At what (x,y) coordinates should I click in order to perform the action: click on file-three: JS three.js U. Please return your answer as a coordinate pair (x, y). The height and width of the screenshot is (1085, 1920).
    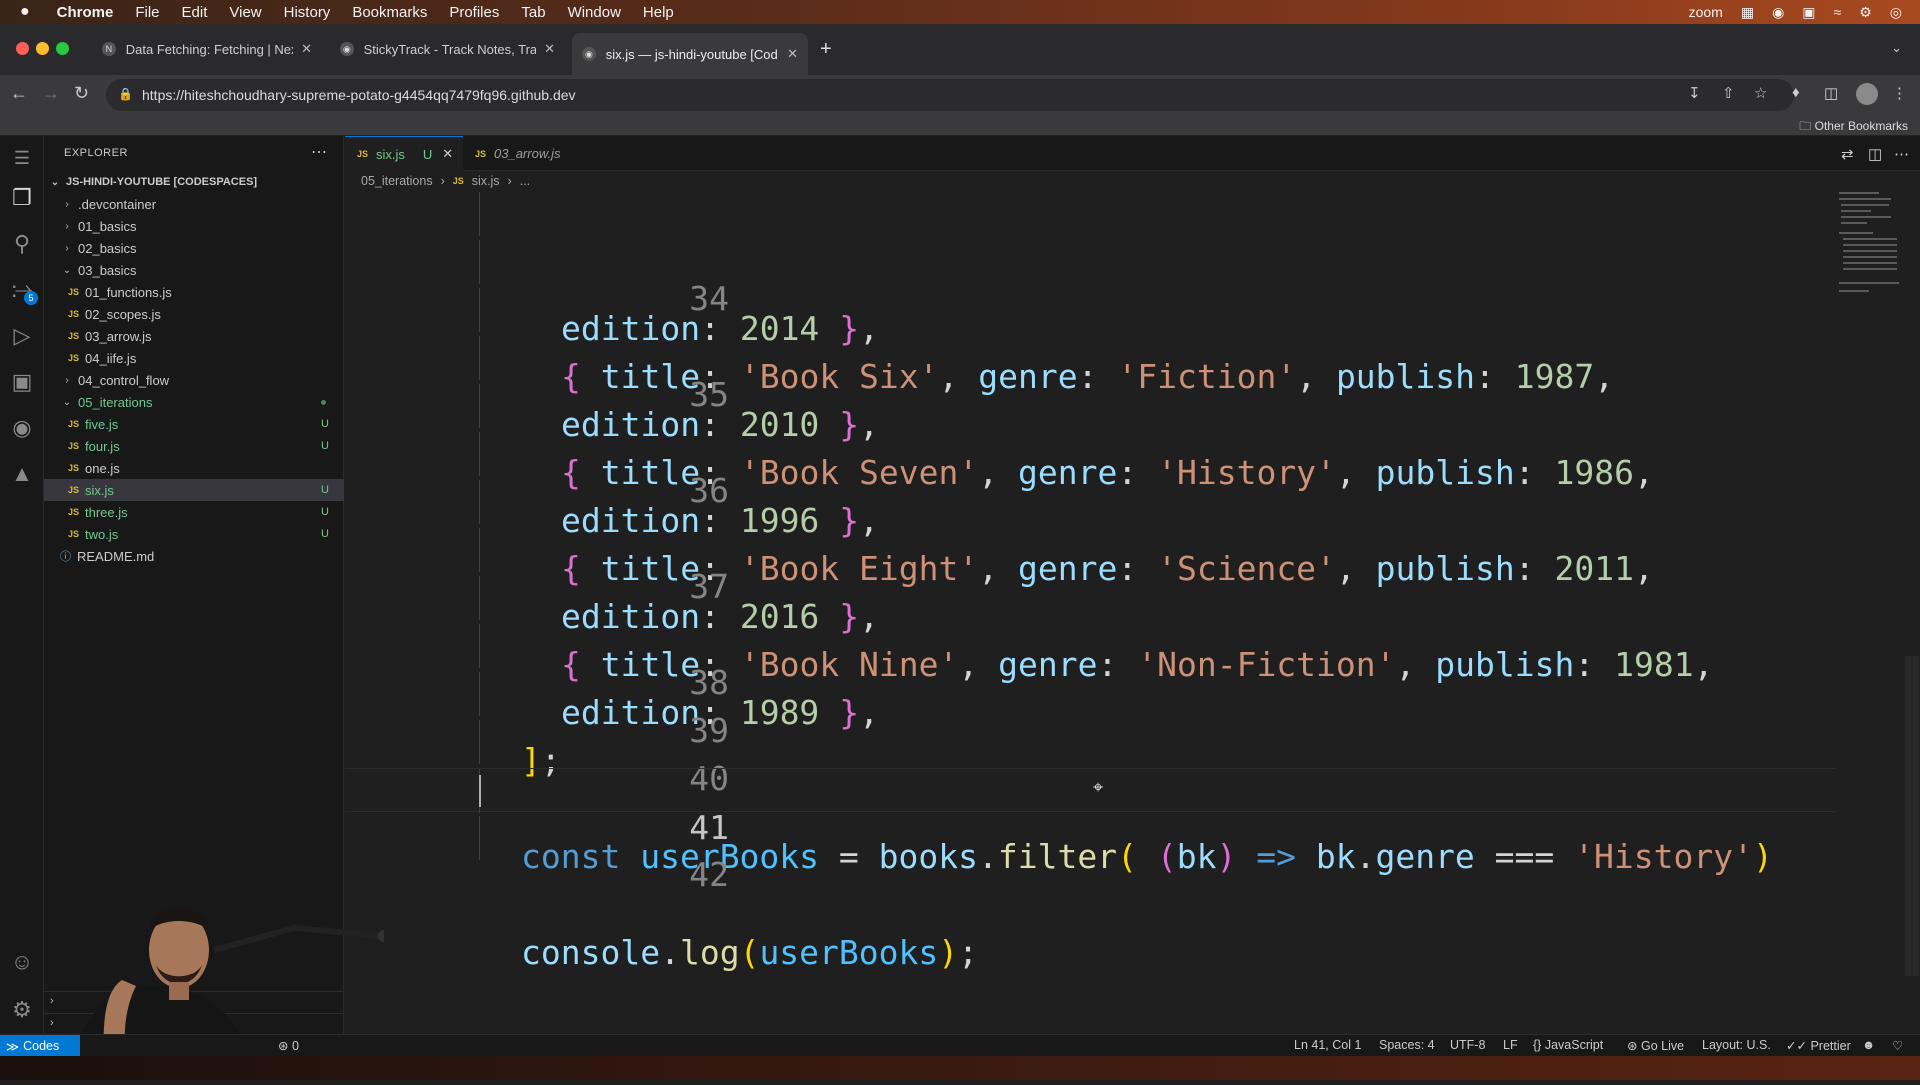
    Looking at the image, I should click on (194, 512).